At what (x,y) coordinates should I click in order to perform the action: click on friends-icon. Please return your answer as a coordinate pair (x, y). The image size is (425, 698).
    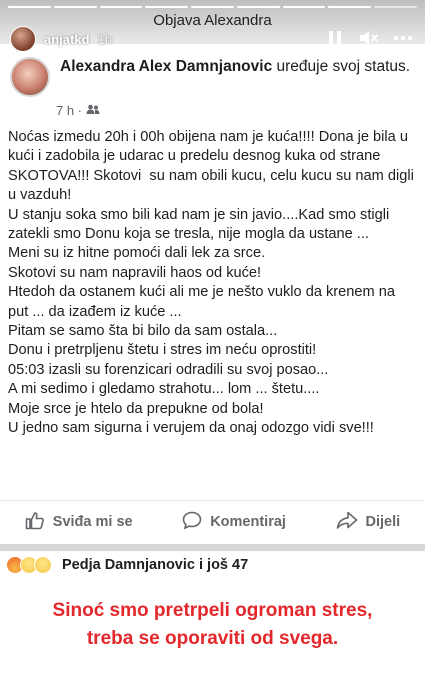
    Looking at the image, I should click on (93, 110).